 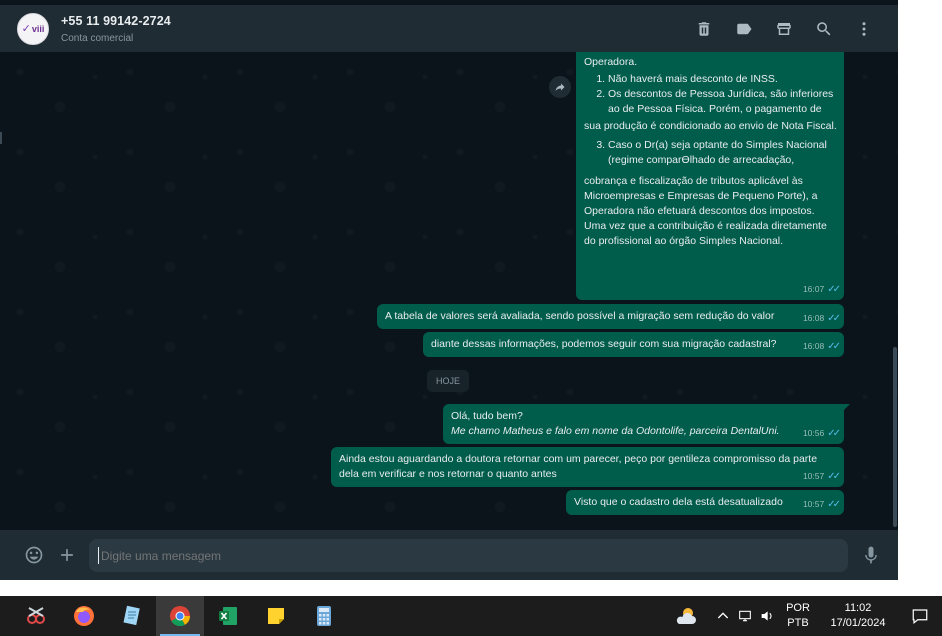 What do you see at coordinates (813, 433) in the screenshot?
I see `message-time: 10:56` at bounding box center [813, 433].